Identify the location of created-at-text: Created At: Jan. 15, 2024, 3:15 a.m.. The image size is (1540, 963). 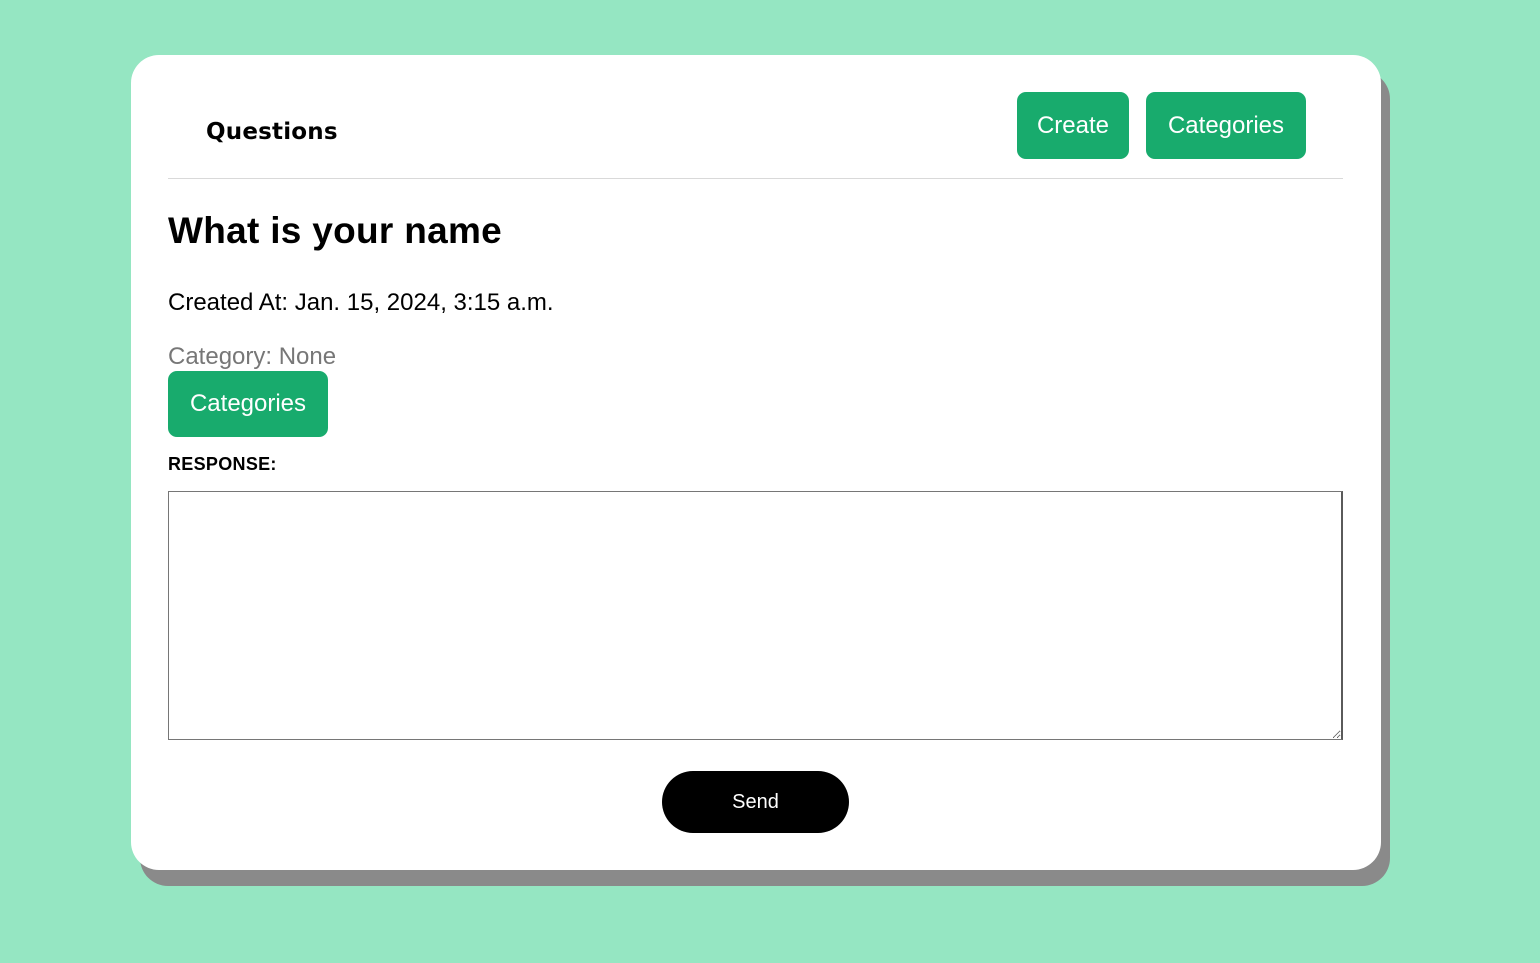
(361, 302).